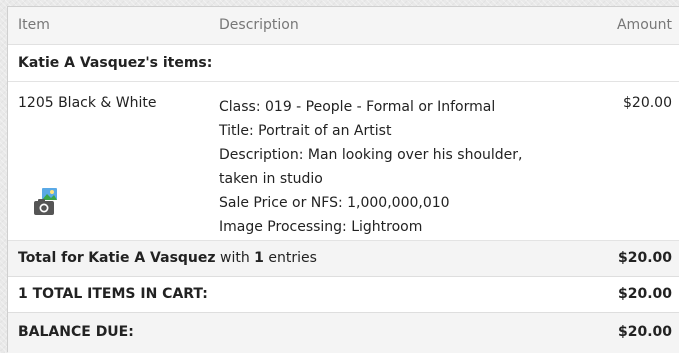  I want to click on item-image-processing-line: Image Processing: Lightroom, so click(321, 227).